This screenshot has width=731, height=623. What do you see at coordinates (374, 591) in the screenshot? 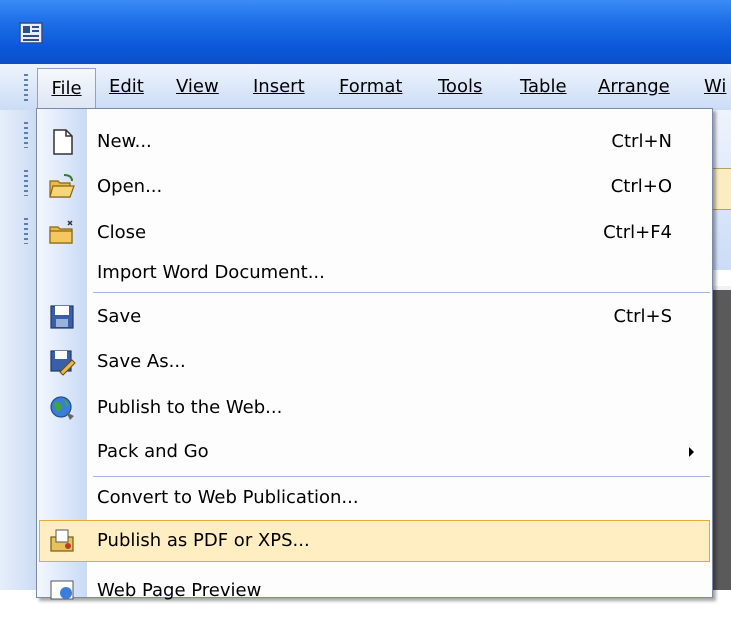
I see `menu-item-web-page-preview: Web Page Preview` at bounding box center [374, 591].